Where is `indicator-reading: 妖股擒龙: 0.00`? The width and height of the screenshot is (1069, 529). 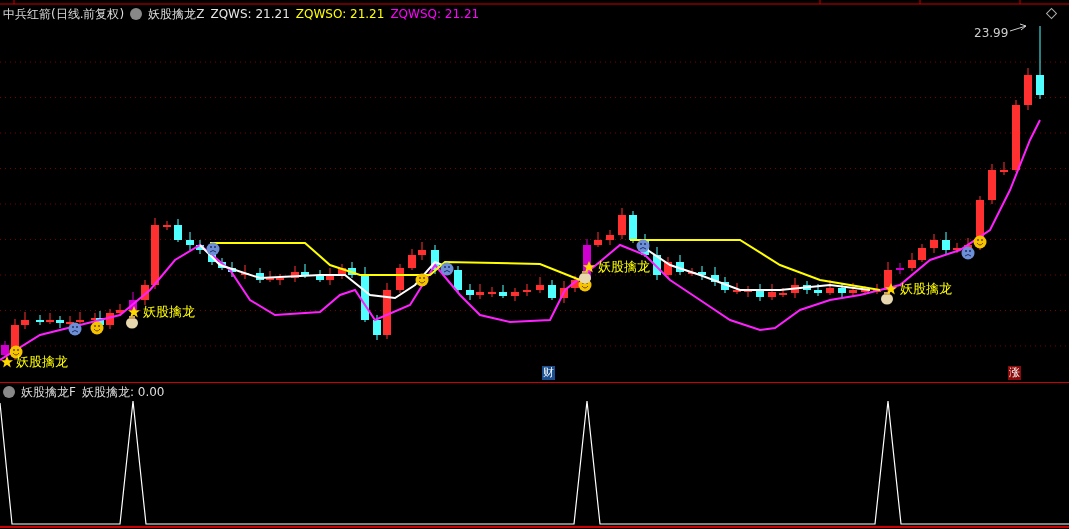 indicator-reading: 妖股擒龙: 0.00 is located at coordinates (123, 392).